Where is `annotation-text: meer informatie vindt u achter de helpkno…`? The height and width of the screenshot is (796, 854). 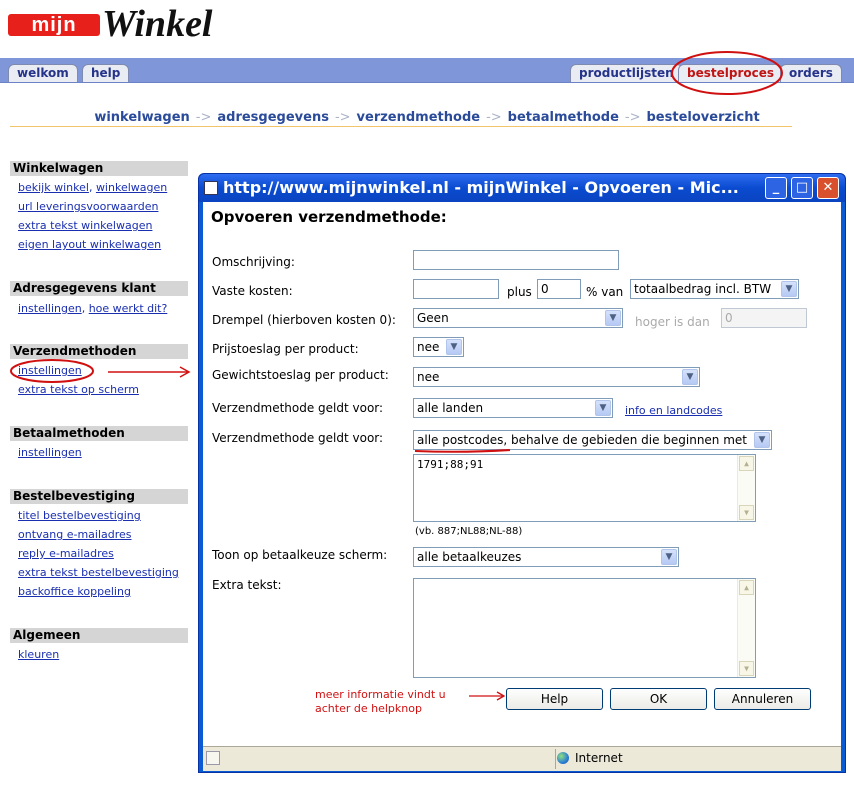 annotation-text: meer informatie vindt u achter de helpkno… is located at coordinates (380, 702).